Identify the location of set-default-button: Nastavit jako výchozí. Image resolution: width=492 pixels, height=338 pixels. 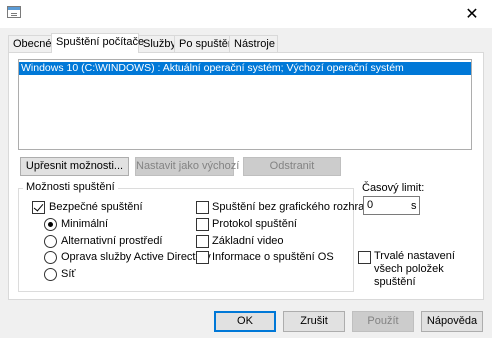
(187, 166).